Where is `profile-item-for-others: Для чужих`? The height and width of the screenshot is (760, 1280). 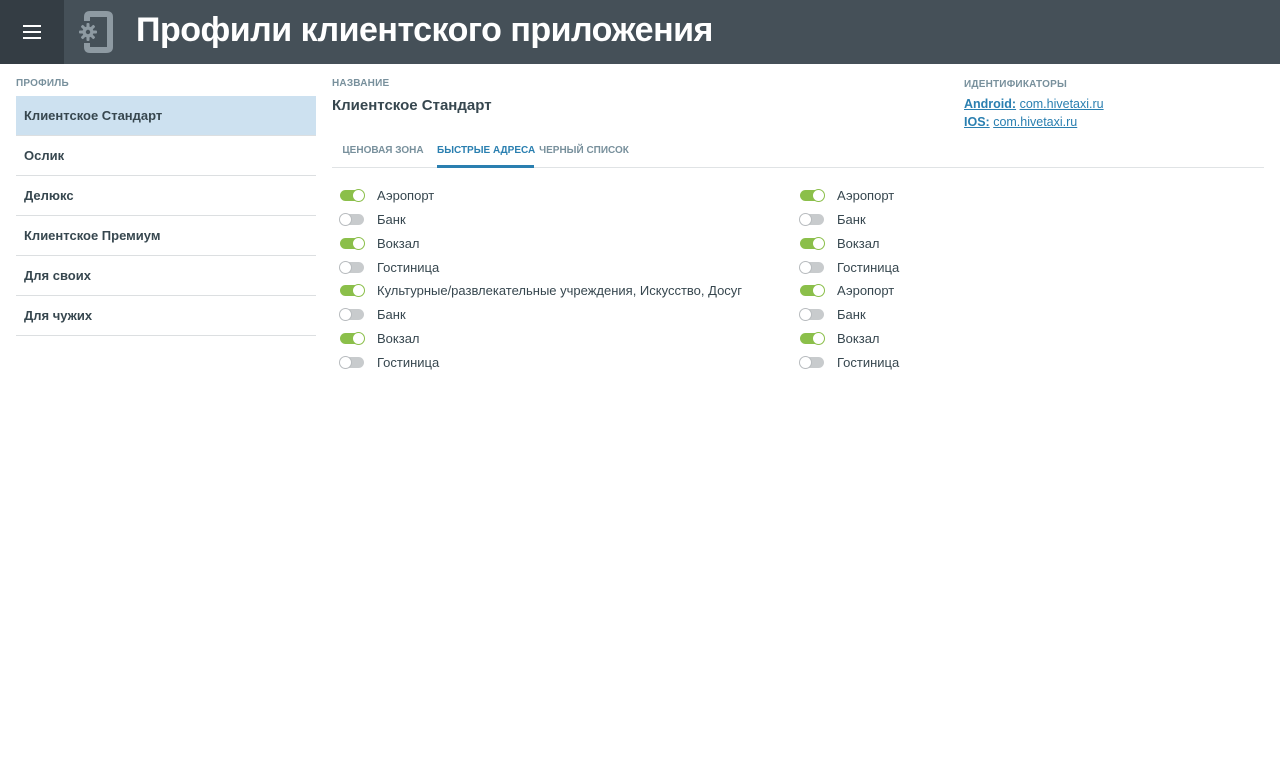
profile-item-for-others: Для чужих is located at coordinates (166, 316).